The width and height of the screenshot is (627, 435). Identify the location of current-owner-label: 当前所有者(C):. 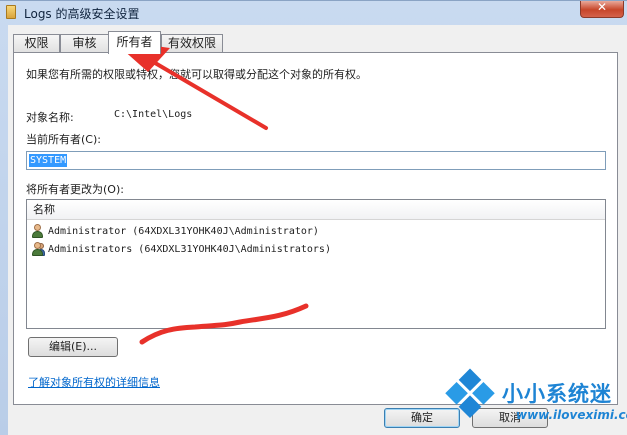
(63, 139).